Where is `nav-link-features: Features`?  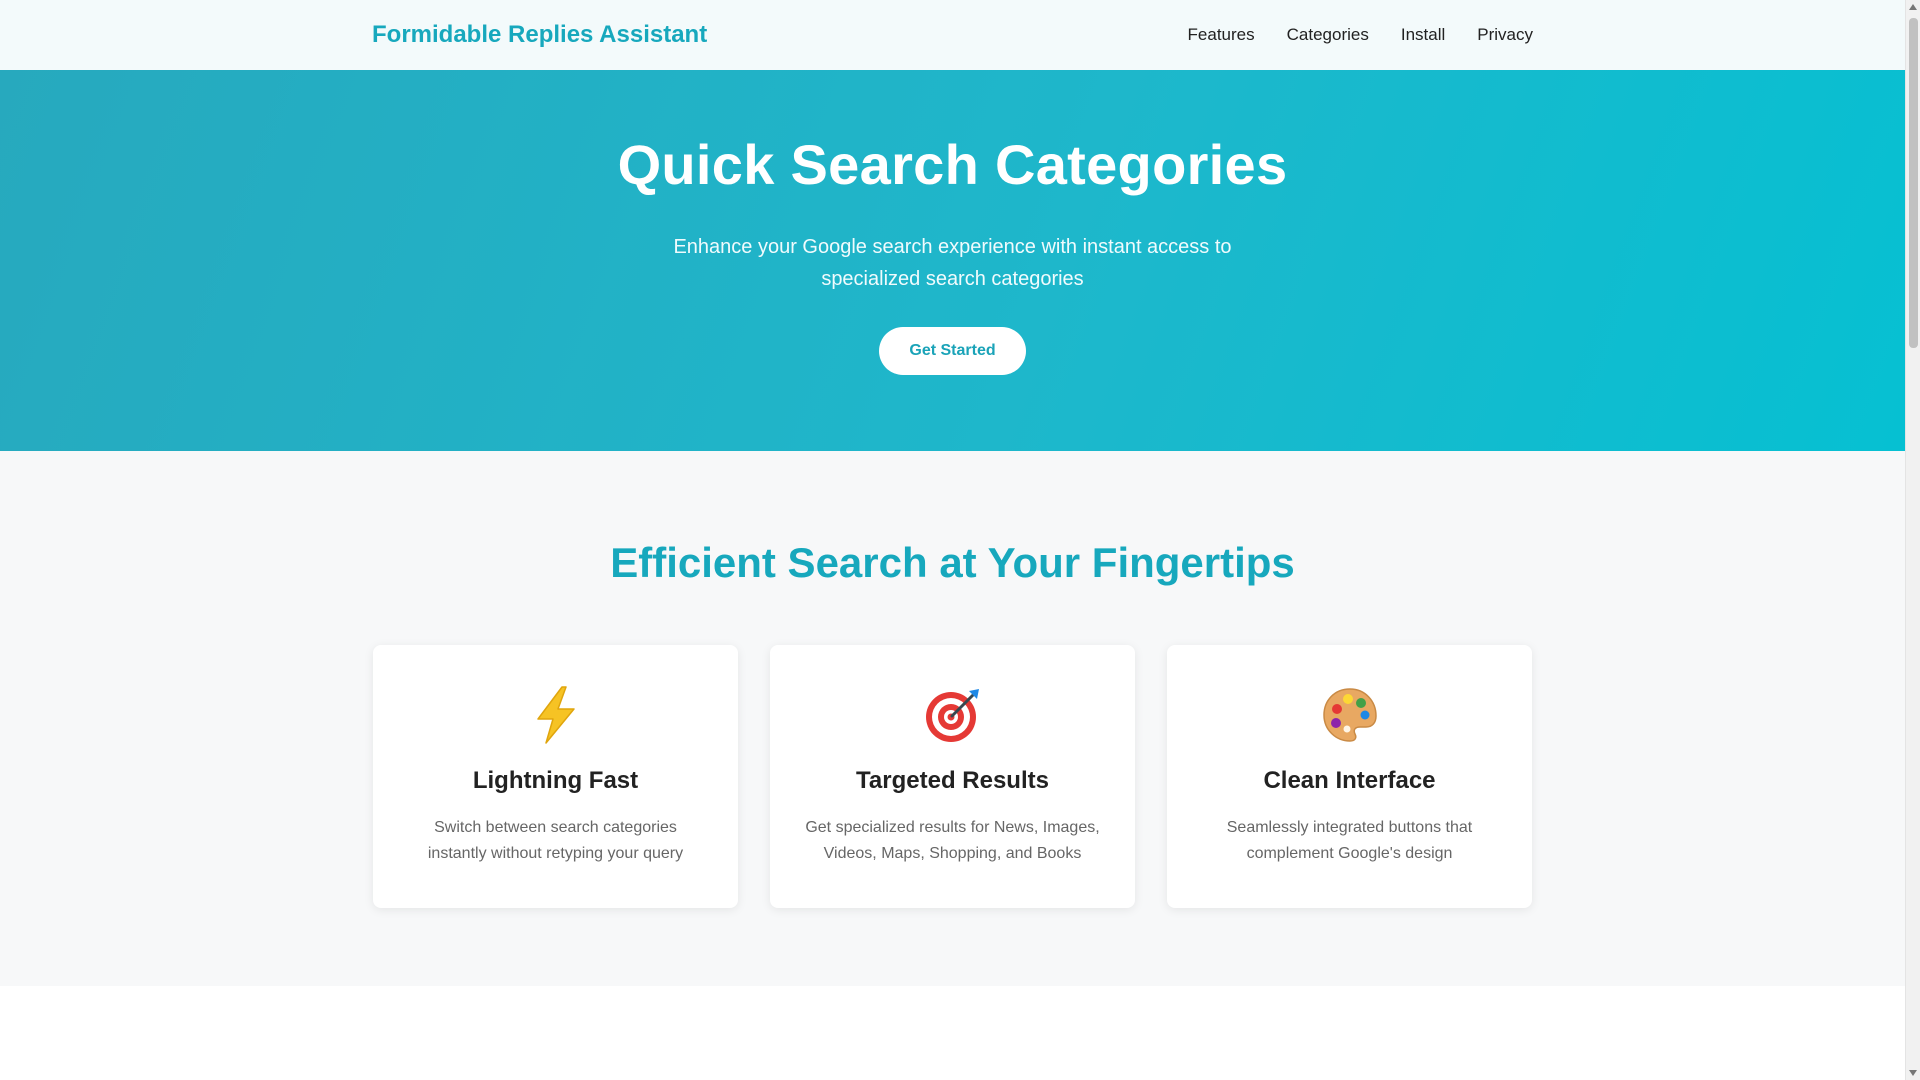 nav-link-features: Features is located at coordinates (1221, 35).